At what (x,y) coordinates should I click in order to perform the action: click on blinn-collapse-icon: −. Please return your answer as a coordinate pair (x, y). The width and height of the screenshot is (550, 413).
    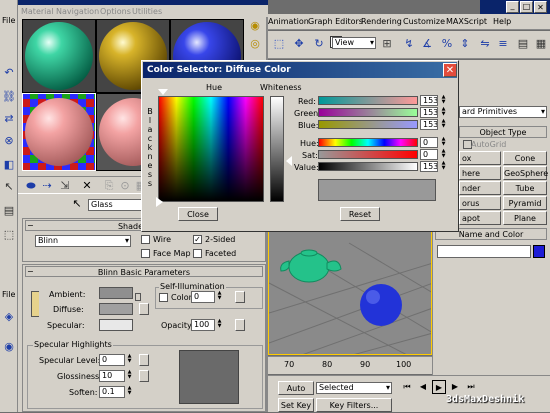
    Looking at the image, I should click on (30, 271).